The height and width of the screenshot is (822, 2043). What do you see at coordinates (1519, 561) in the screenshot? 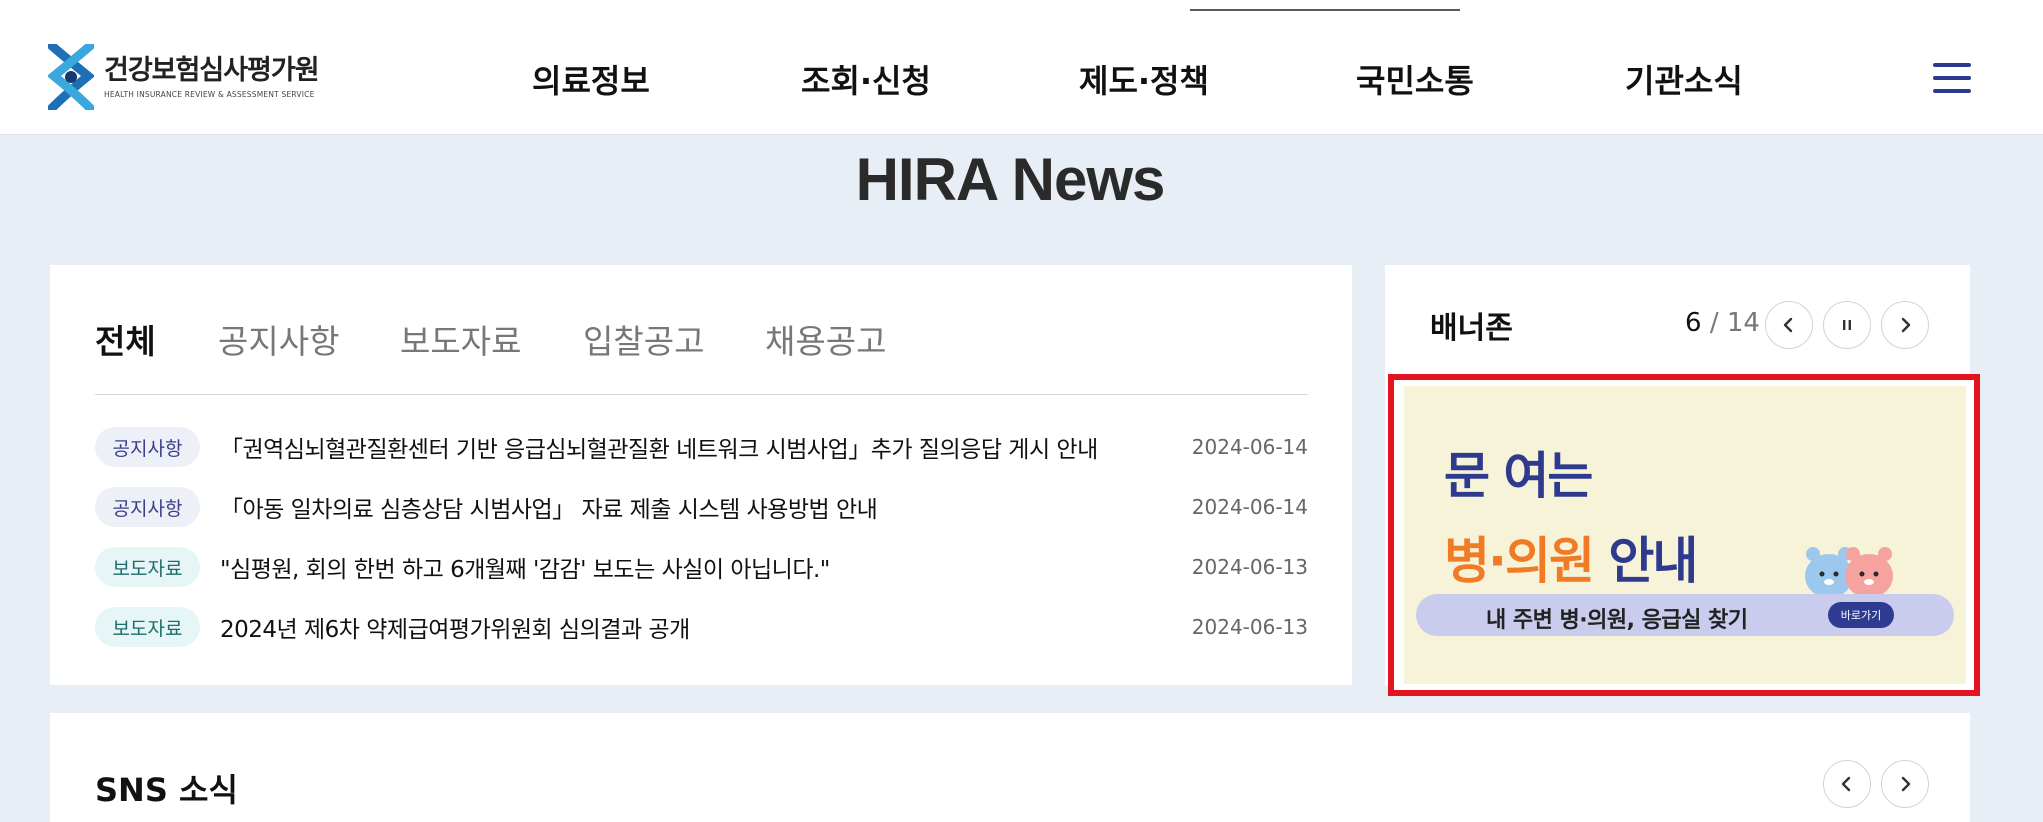
I see `banner-slide-highlight: 병·의원` at bounding box center [1519, 561].